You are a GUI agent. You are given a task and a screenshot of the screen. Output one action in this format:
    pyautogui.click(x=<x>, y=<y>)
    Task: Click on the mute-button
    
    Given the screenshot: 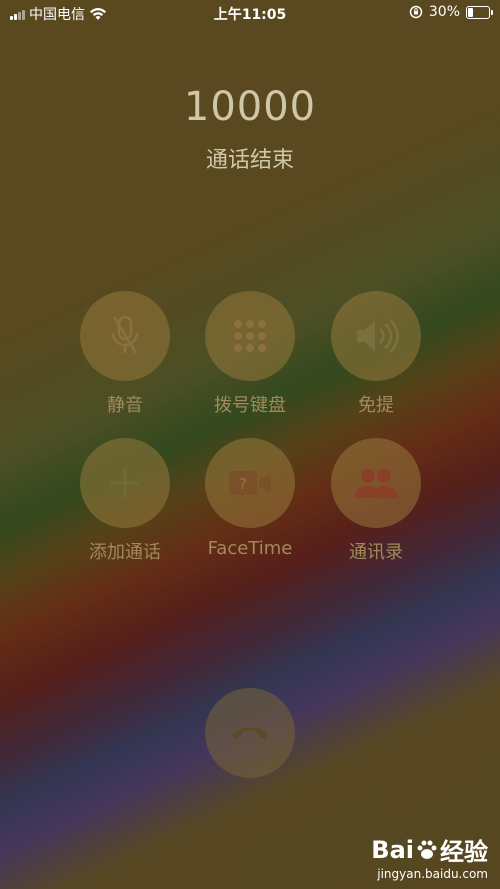 What is the action you would take?
    pyautogui.click(x=125, y=336)
    